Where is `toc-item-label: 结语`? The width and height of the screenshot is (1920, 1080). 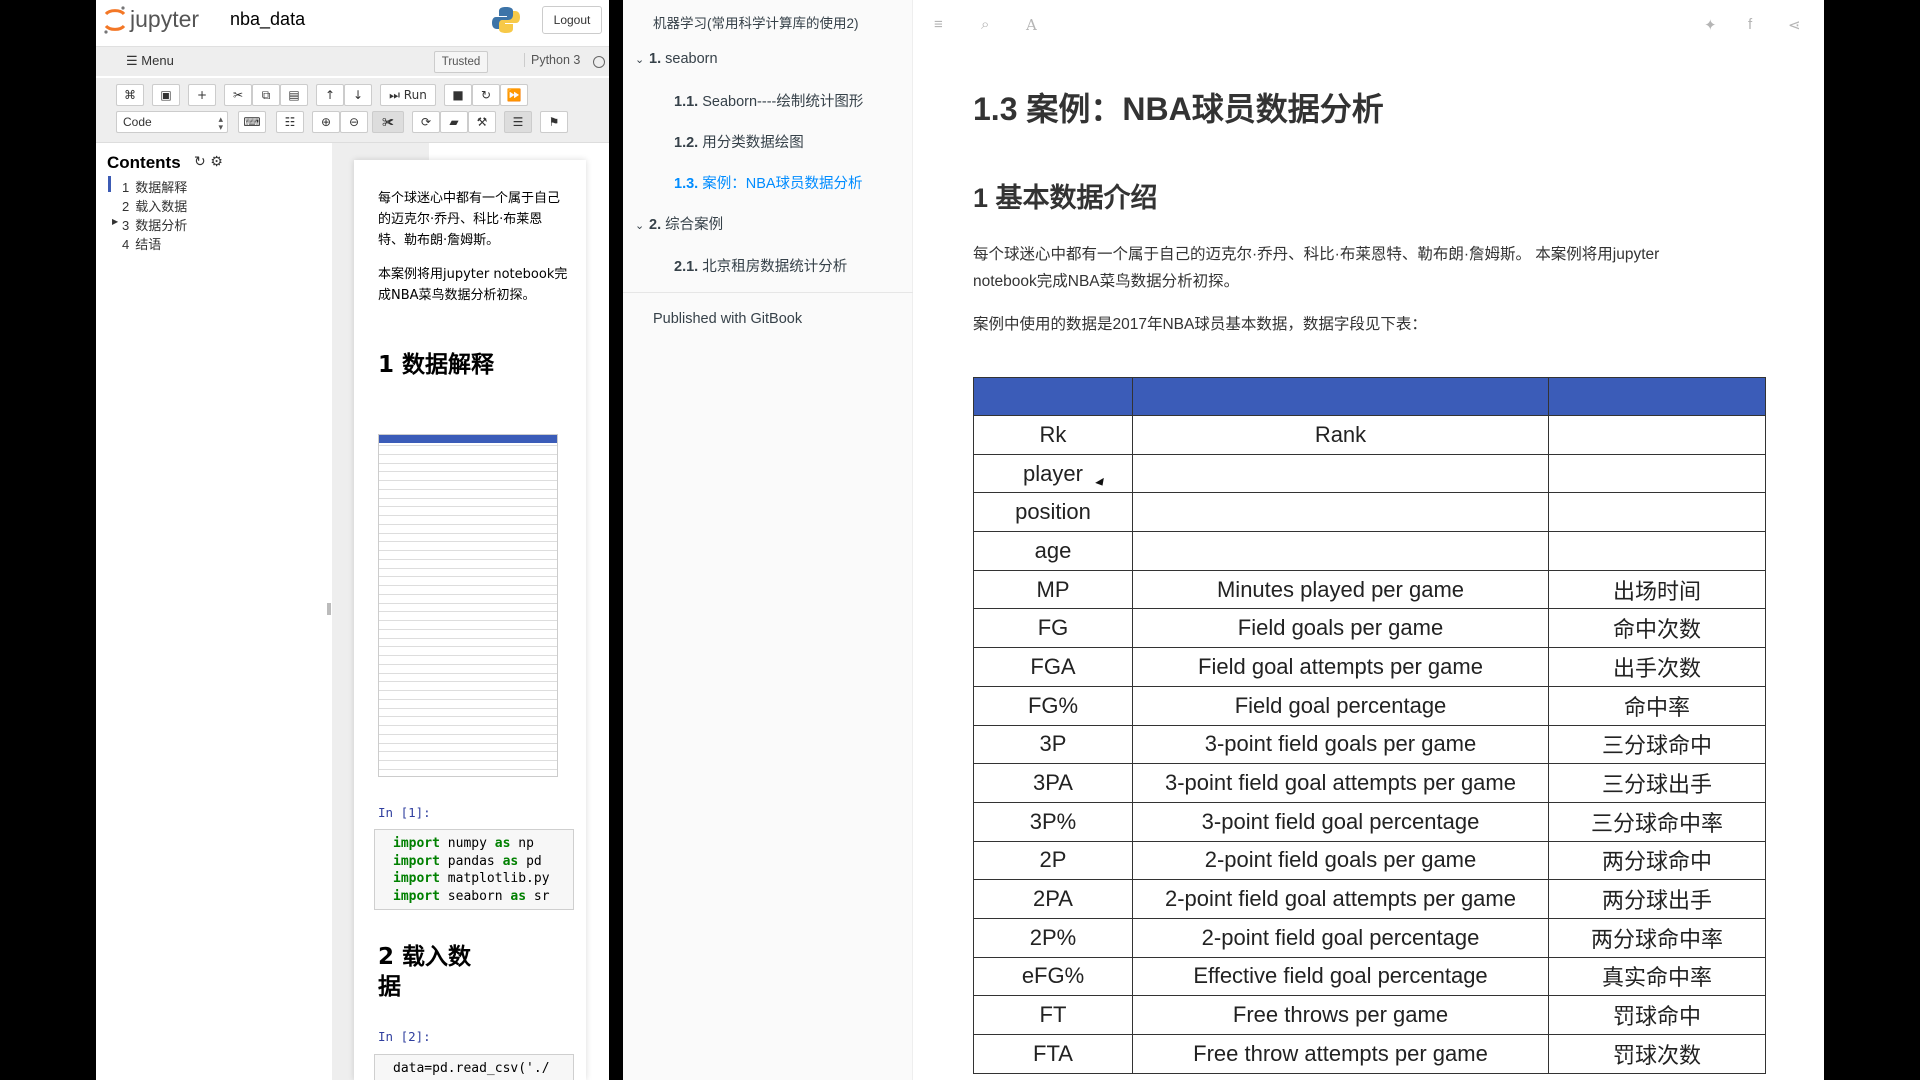 toc-item-label: 结语 is located at coordinates (148, 244).